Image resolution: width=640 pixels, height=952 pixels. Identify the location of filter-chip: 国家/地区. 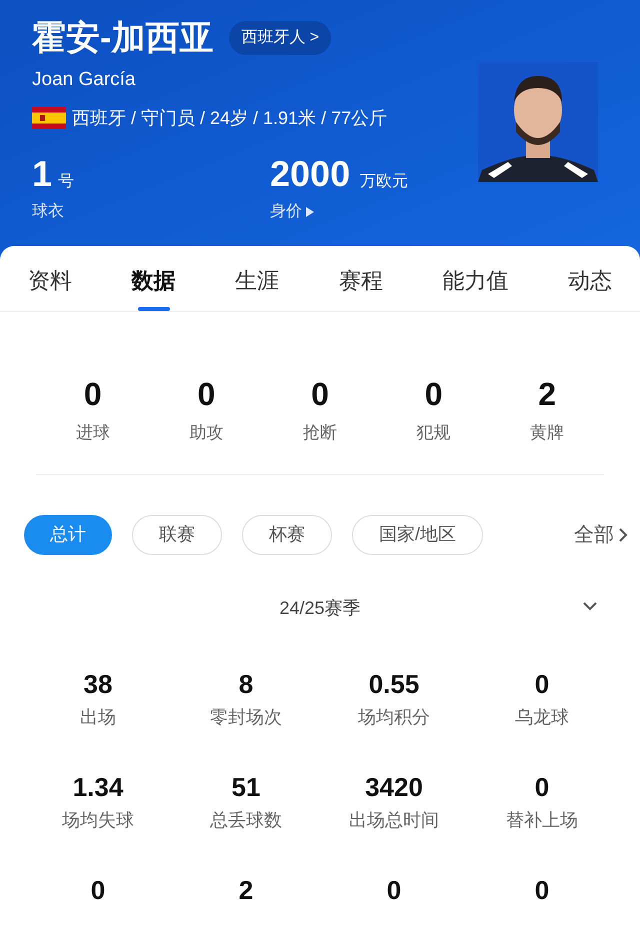
(418, 534).